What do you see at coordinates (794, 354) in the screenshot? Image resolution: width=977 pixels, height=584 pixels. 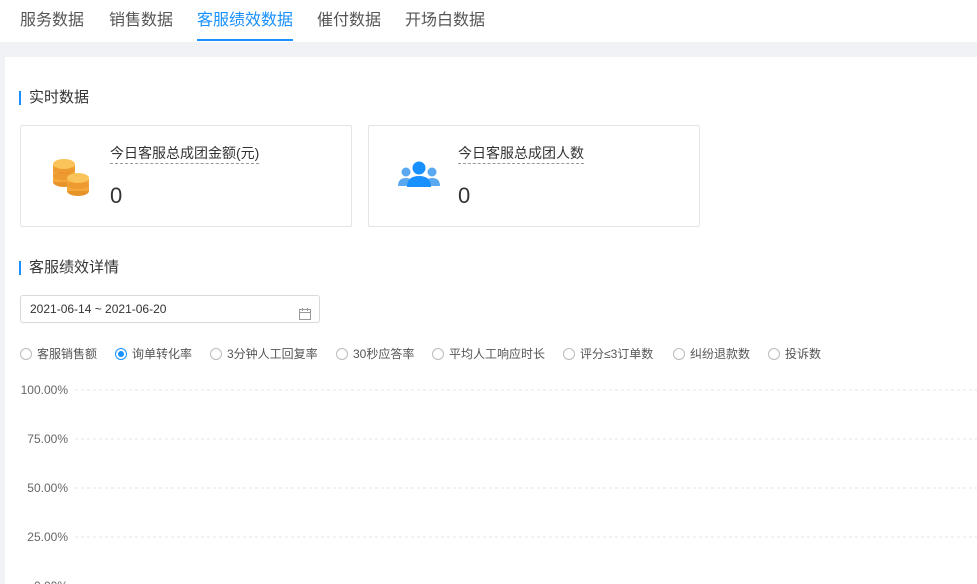 I see `radio-complaints: 投诉数` at bounding box center [794, 354].